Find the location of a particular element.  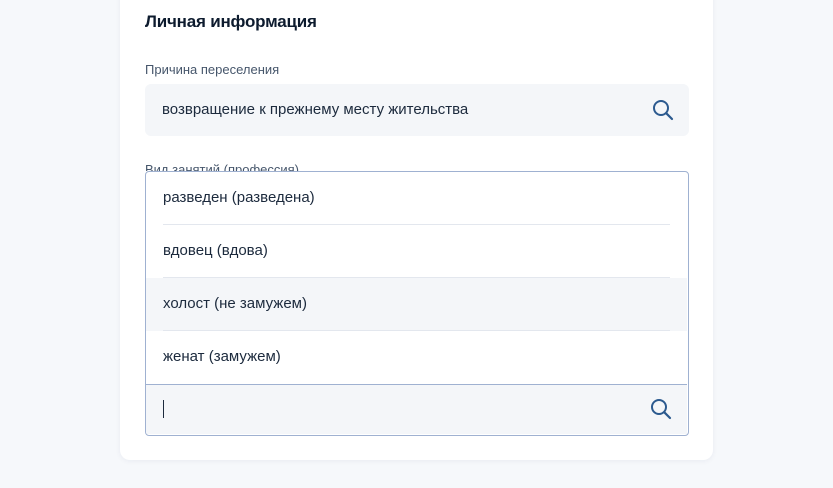

dropdown-option-highlighted: холост (не замужем) is located at coordinates (416, 304).